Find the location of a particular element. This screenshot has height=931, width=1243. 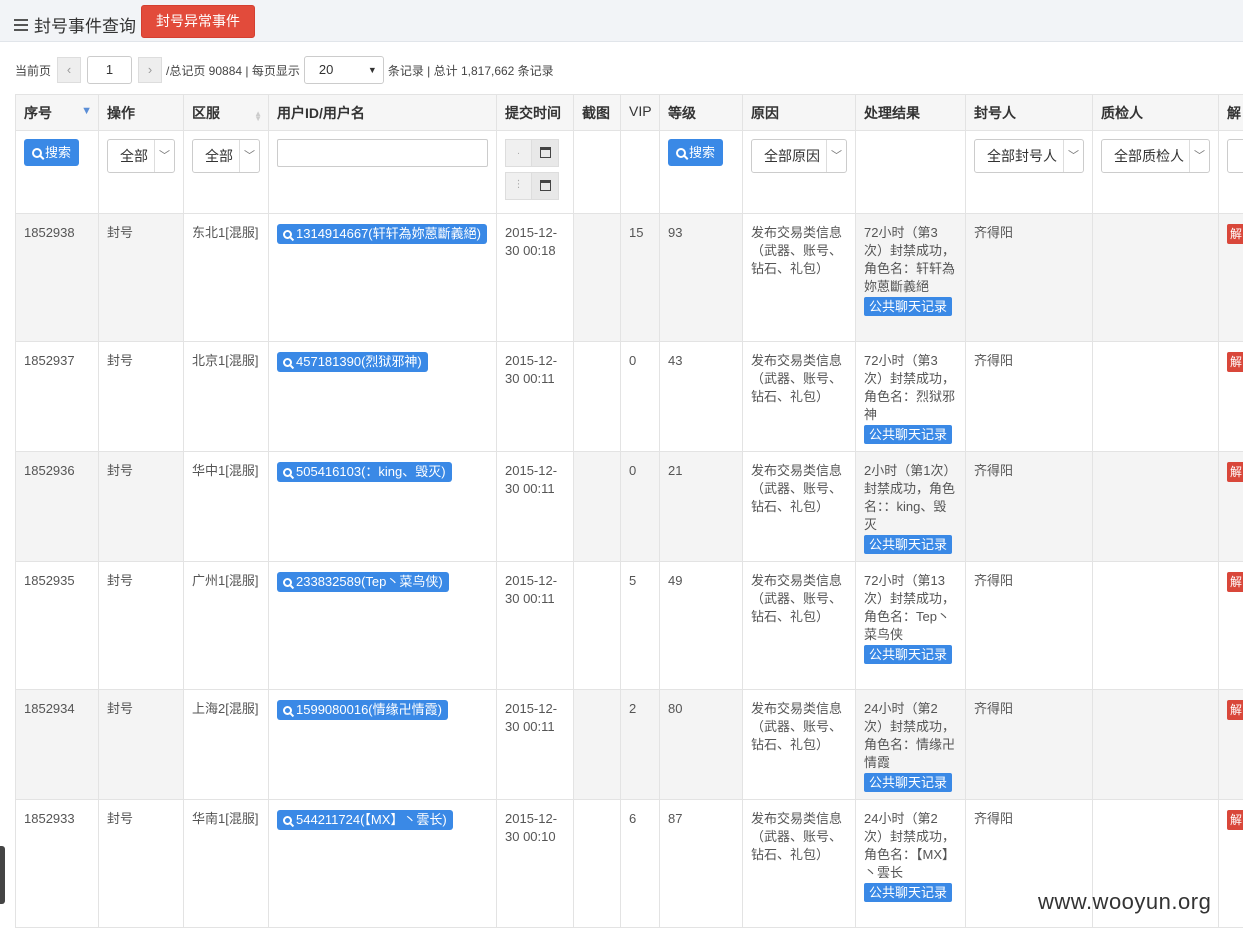

row-result: 72小时（第13次）封禁成功，角色名：Tep丶菜鸟侠 is located at coordinates (910, 607).